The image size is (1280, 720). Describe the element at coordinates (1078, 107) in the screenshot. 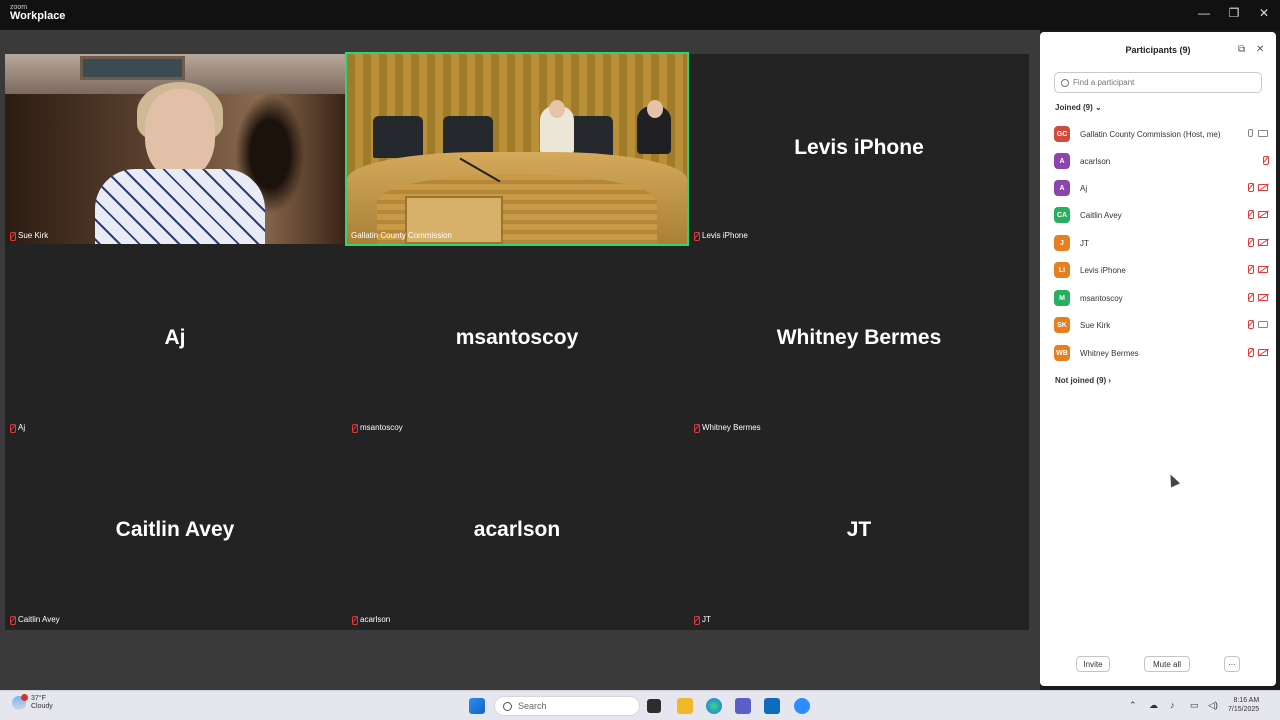

I see `joined-section-toggle: Joined (9) ⌄` at that location.